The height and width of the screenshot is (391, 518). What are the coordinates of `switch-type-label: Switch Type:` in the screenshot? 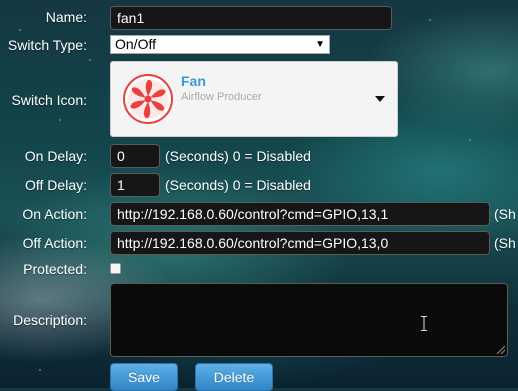 It's located at (47, 45).